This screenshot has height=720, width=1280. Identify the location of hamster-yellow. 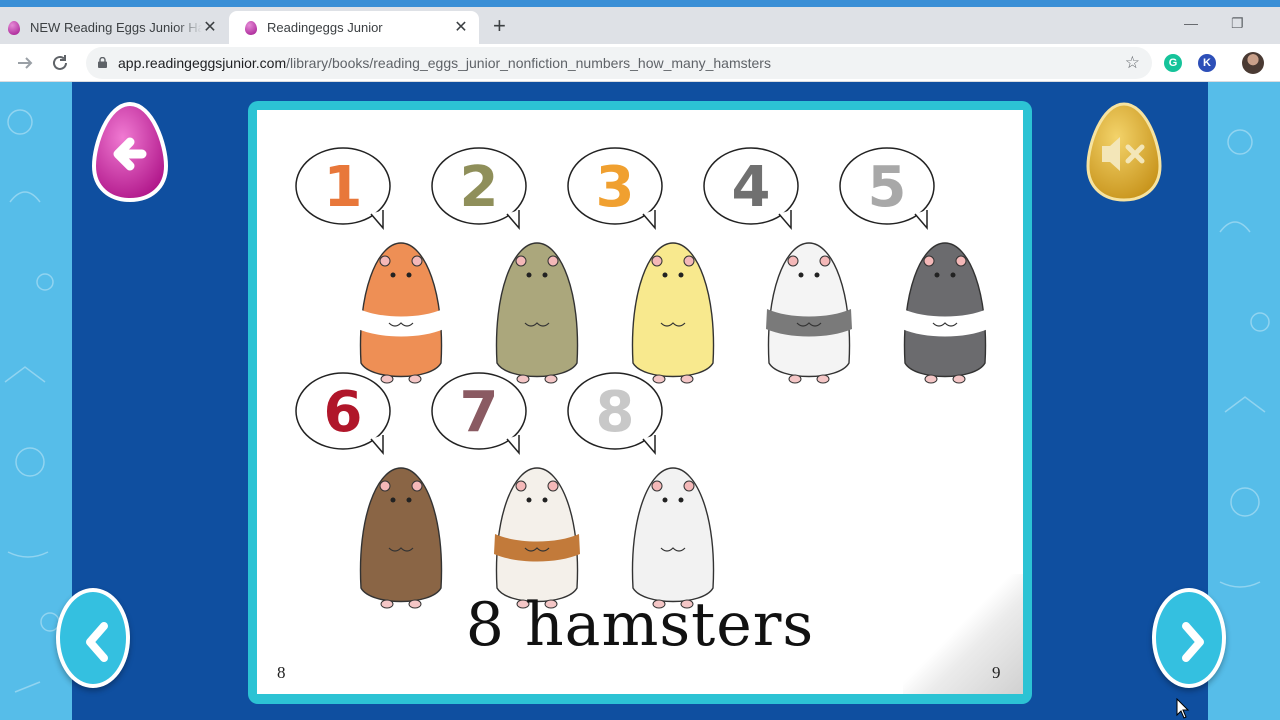
(673, 313).